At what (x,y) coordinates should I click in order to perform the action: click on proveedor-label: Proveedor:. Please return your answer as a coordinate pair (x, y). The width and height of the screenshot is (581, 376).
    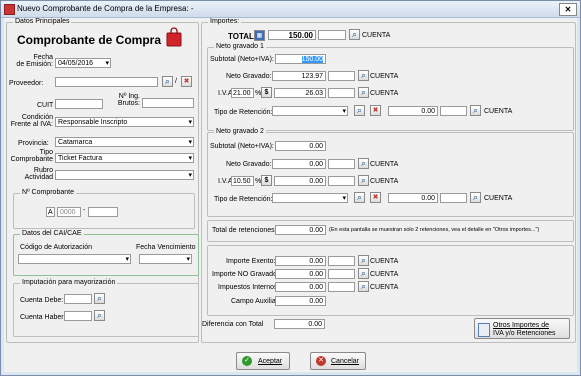
    Looking at the image, I should click on (26, 83).